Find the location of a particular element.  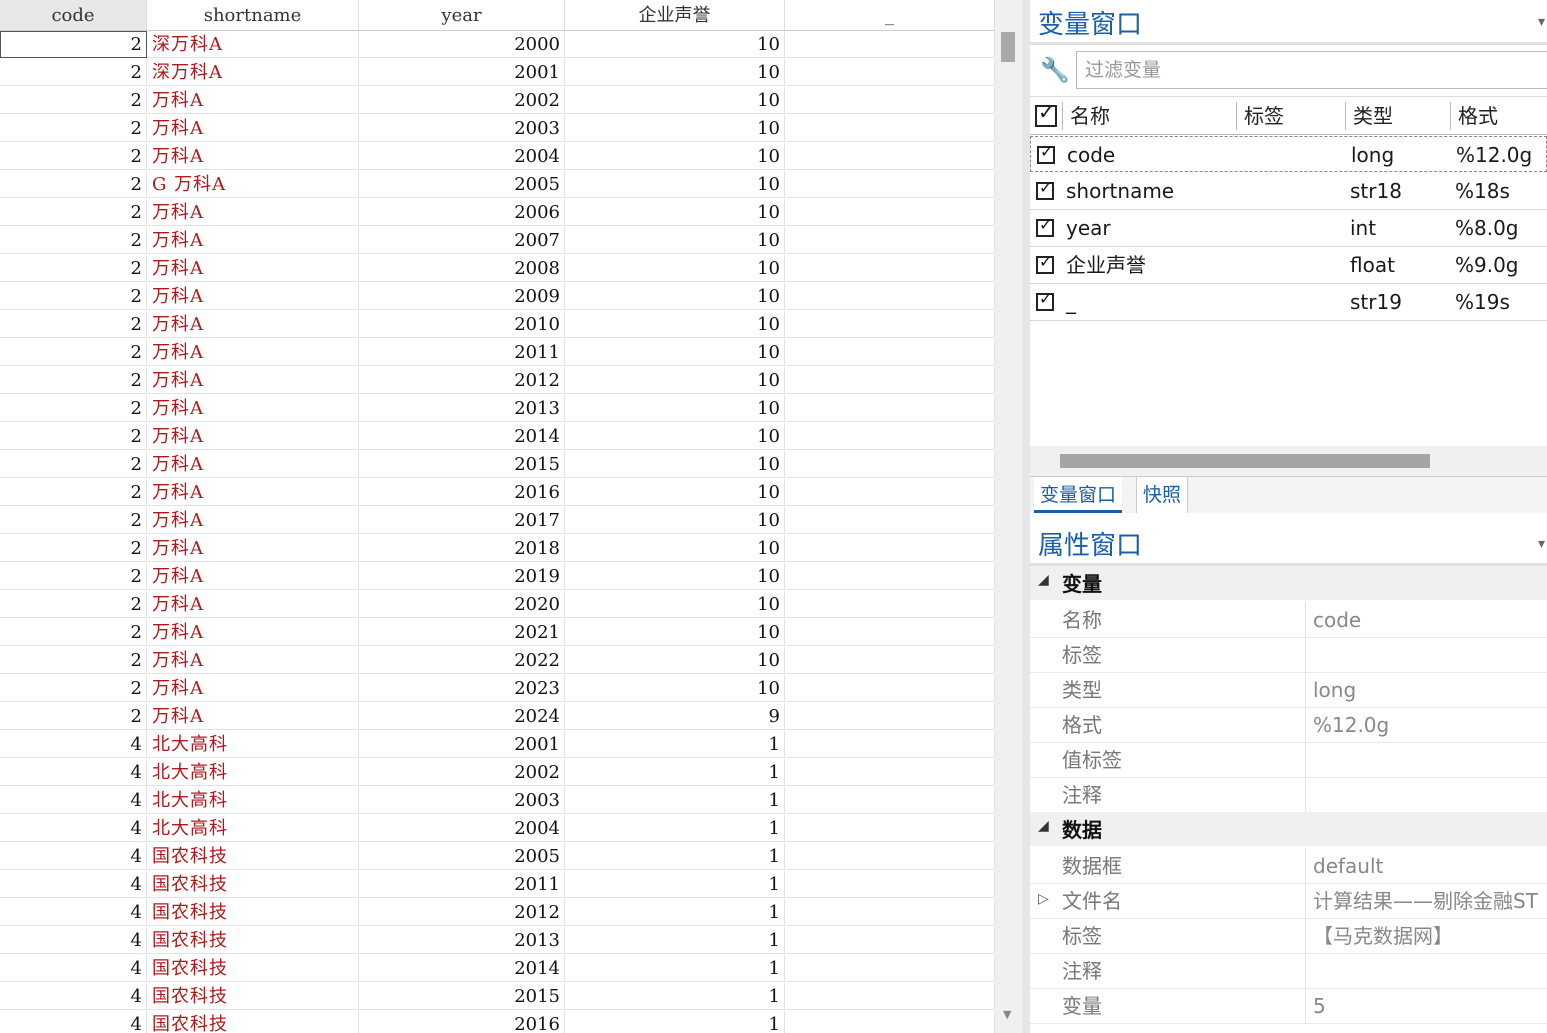

table-row: 2万科A201310 is located at coordinates (497, 409).